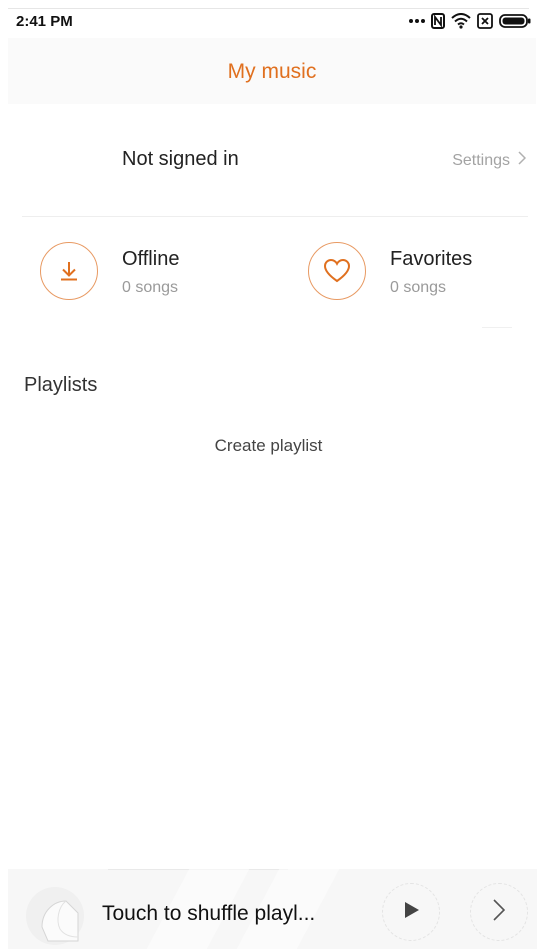 Image resolution: width=537 pixels, height=949 pixels. What do you see at coordinates (69, 271) in the screenshot?
I see `download-icon` at bounding box center [69, 271].